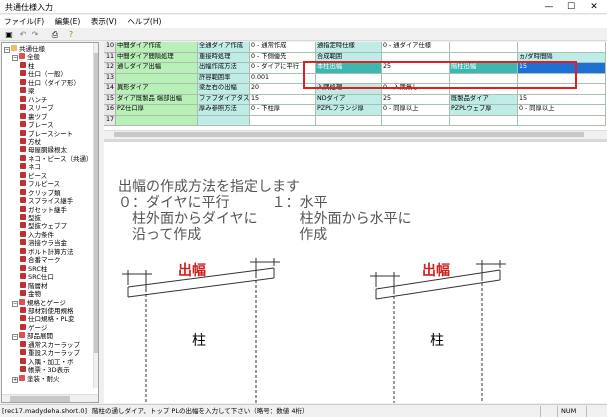 Image resolution: width=607 pixels, height=417 pixels. Describe the element at coordinates (41, 277) in the screenshot. I see `tree-item-label: SRC仕口` at that location.